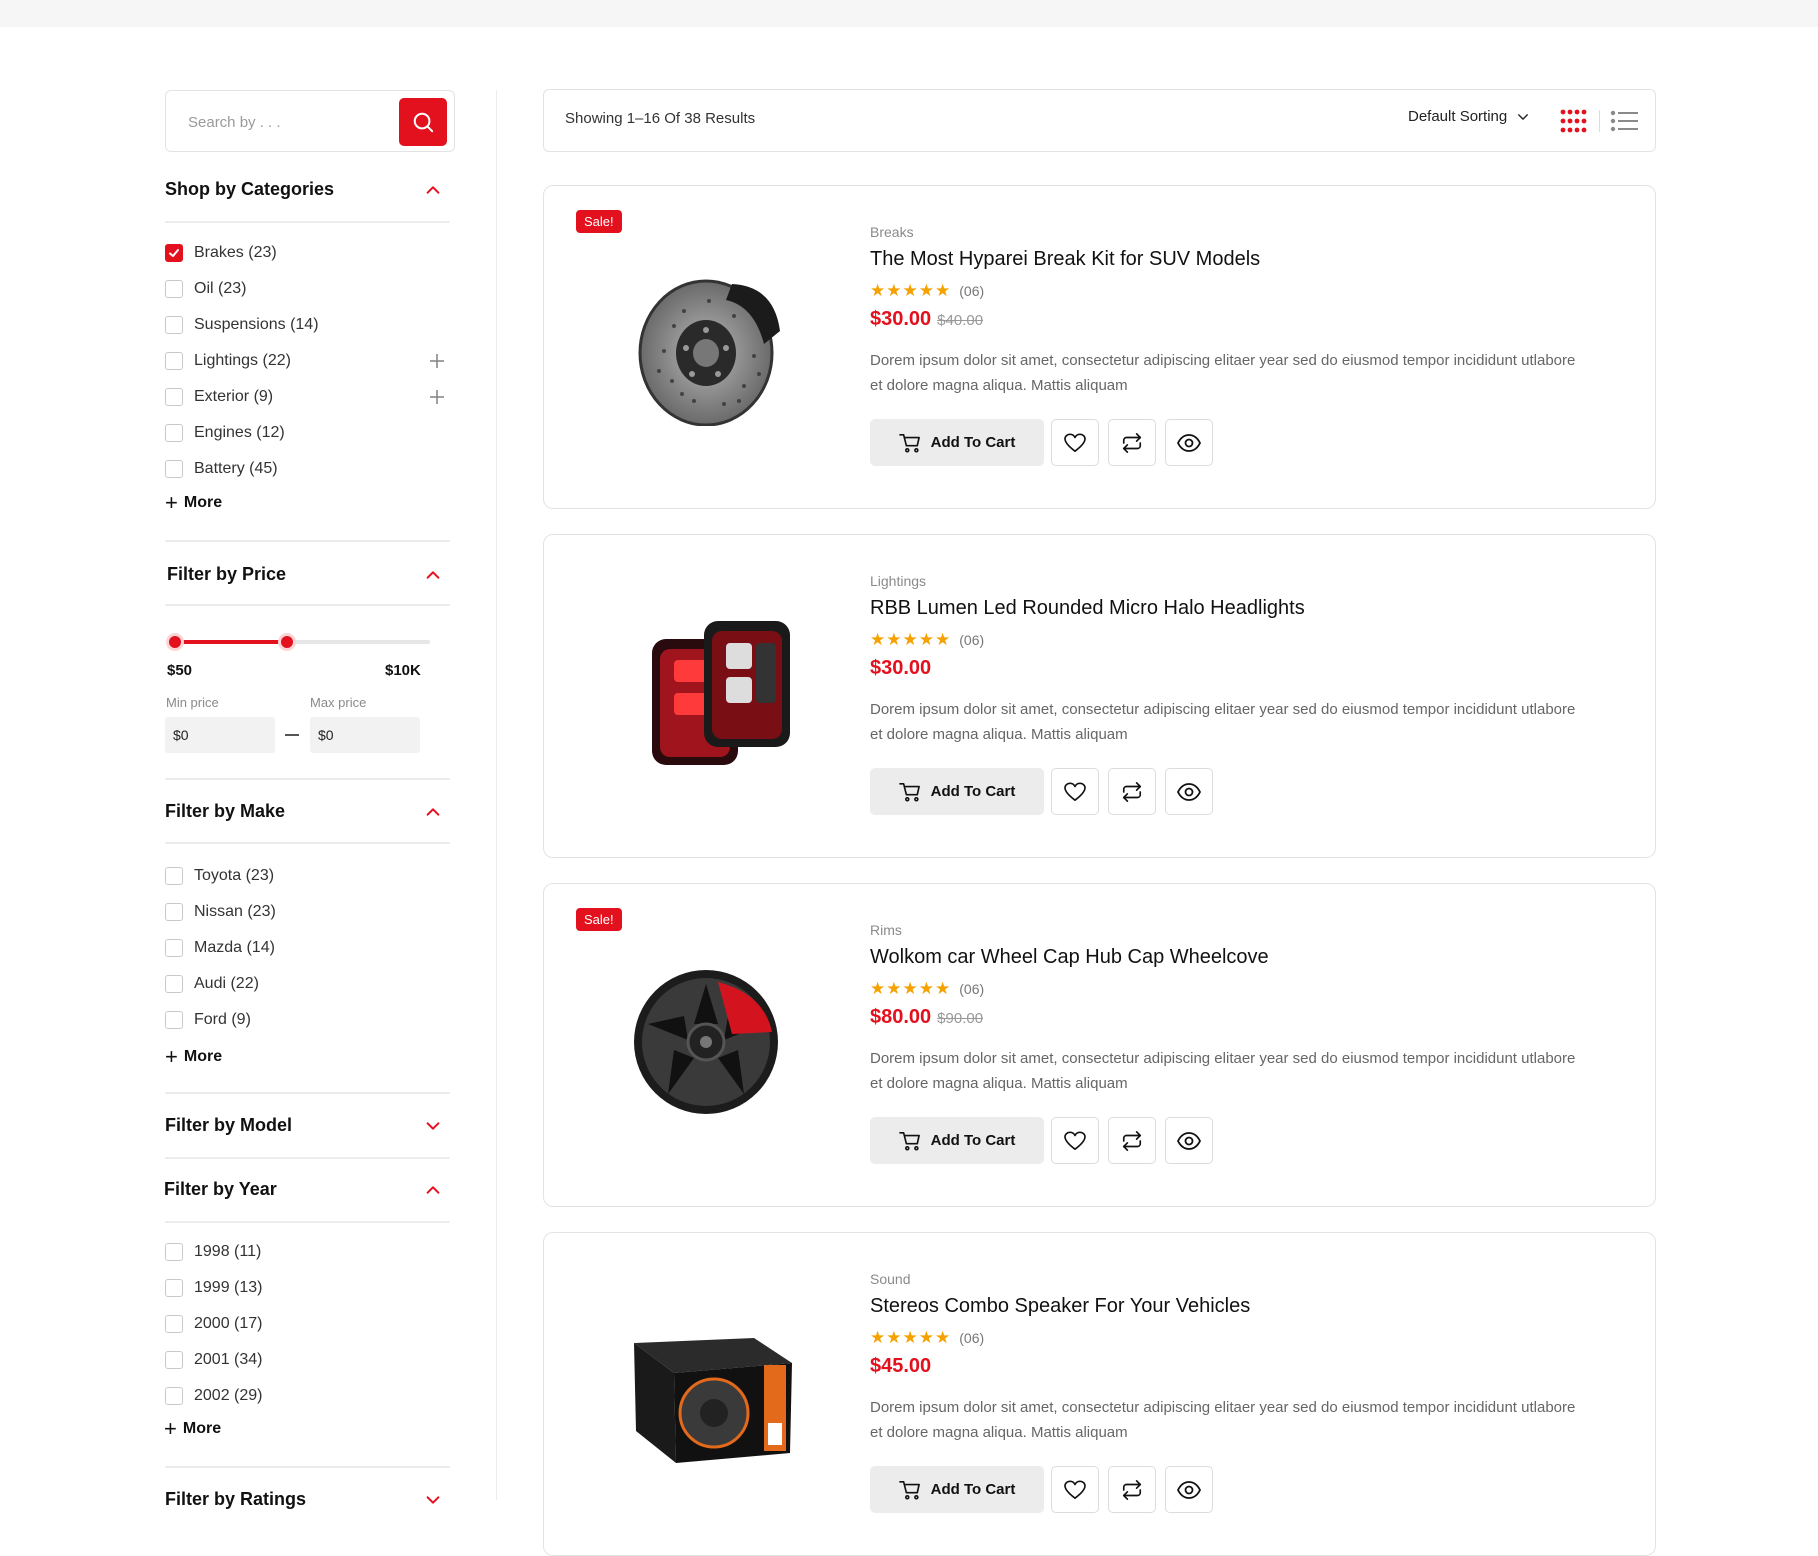 This screenshot has height=1556, width=1818. I want to click on category-filter-item: Battery (45), so click(221, 469).